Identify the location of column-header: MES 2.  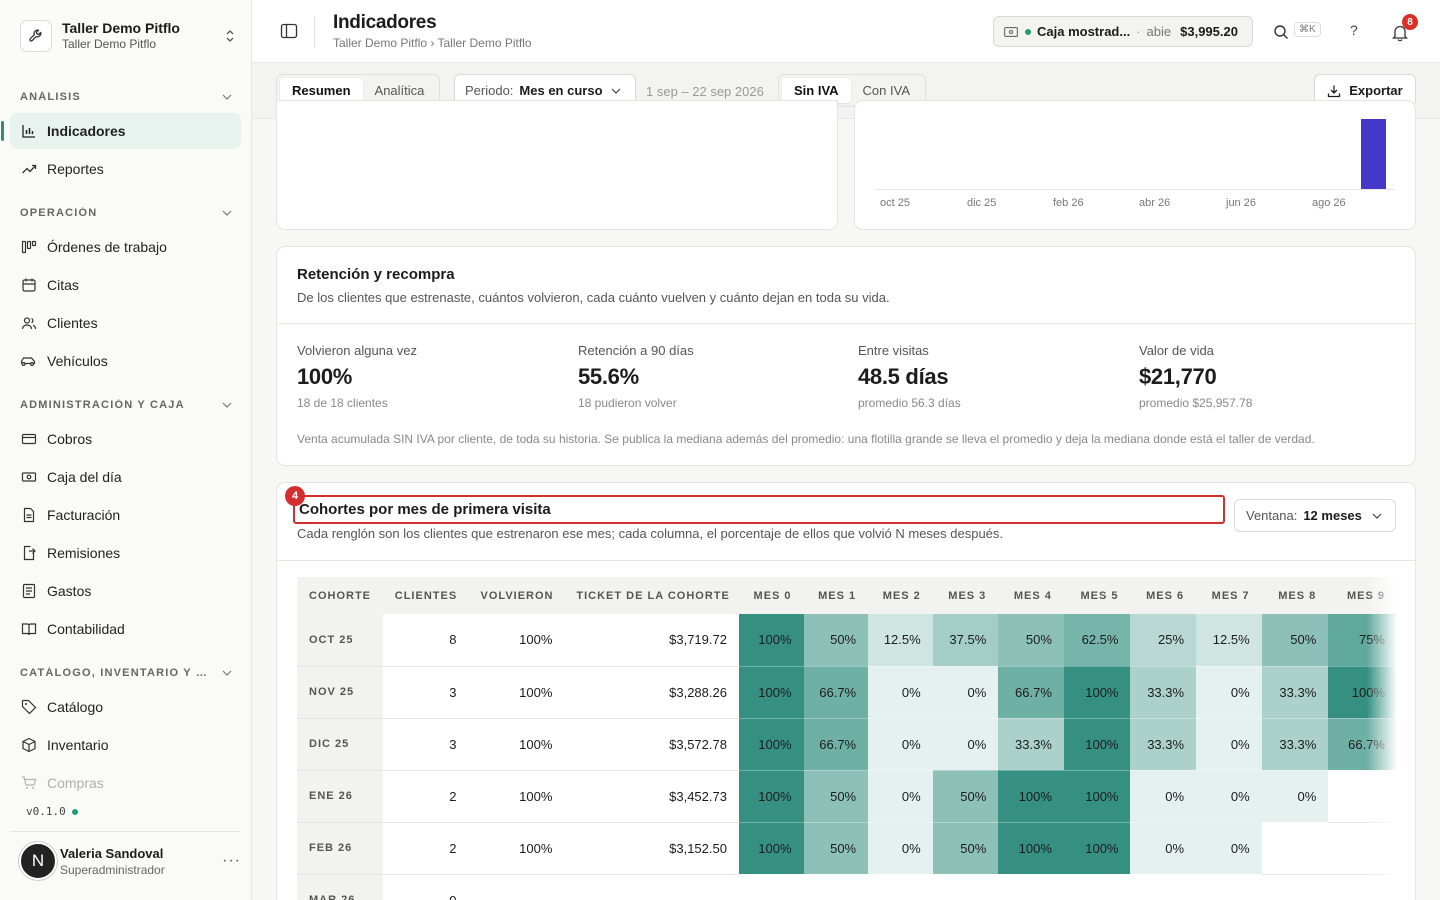
(900, 595).